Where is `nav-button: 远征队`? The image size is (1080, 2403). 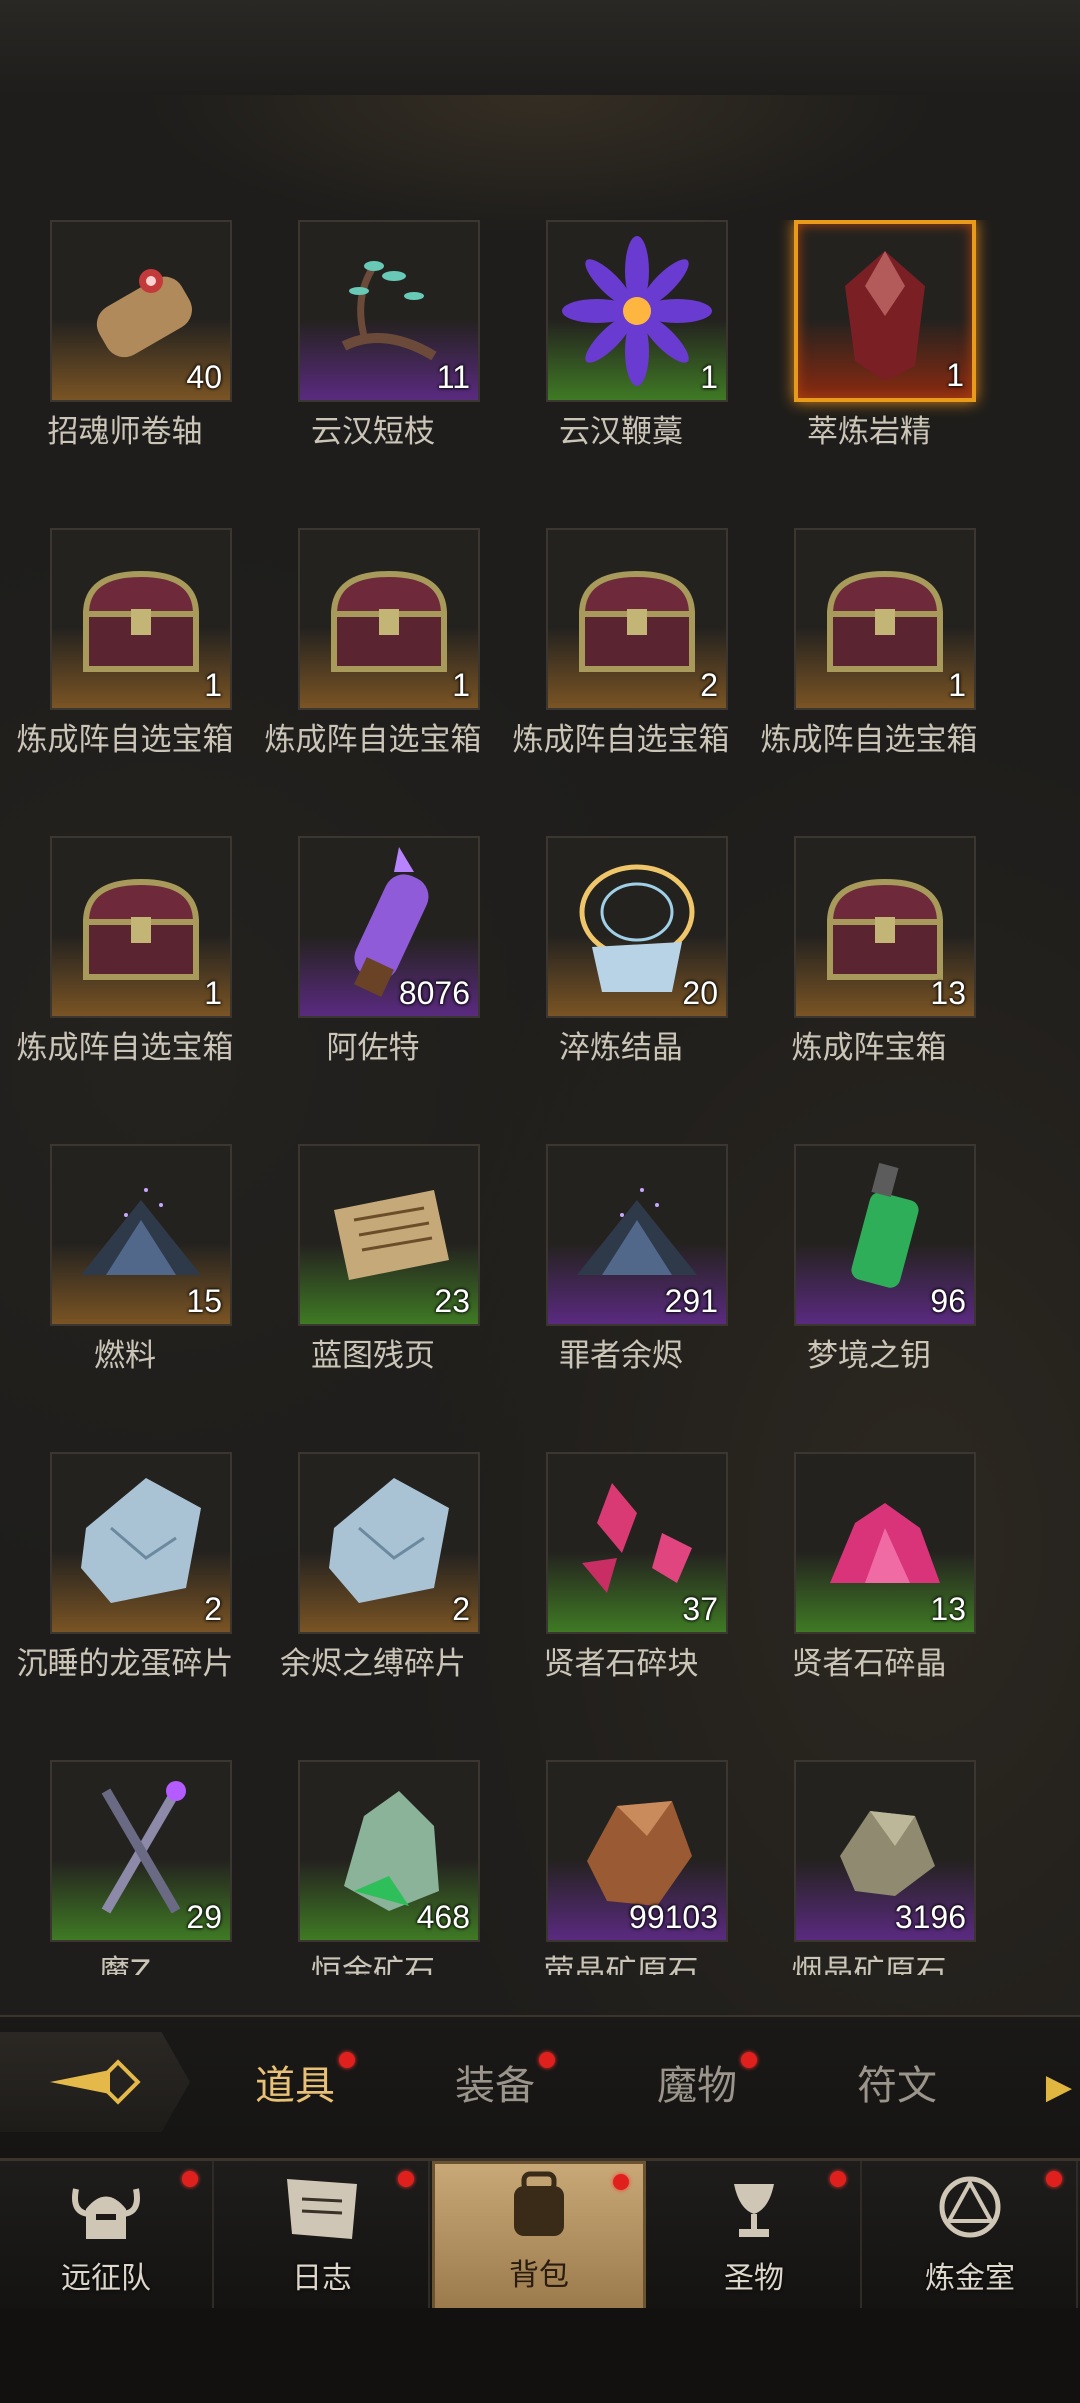 nav-button: 远征队 is located at coordinates (107, 2236).